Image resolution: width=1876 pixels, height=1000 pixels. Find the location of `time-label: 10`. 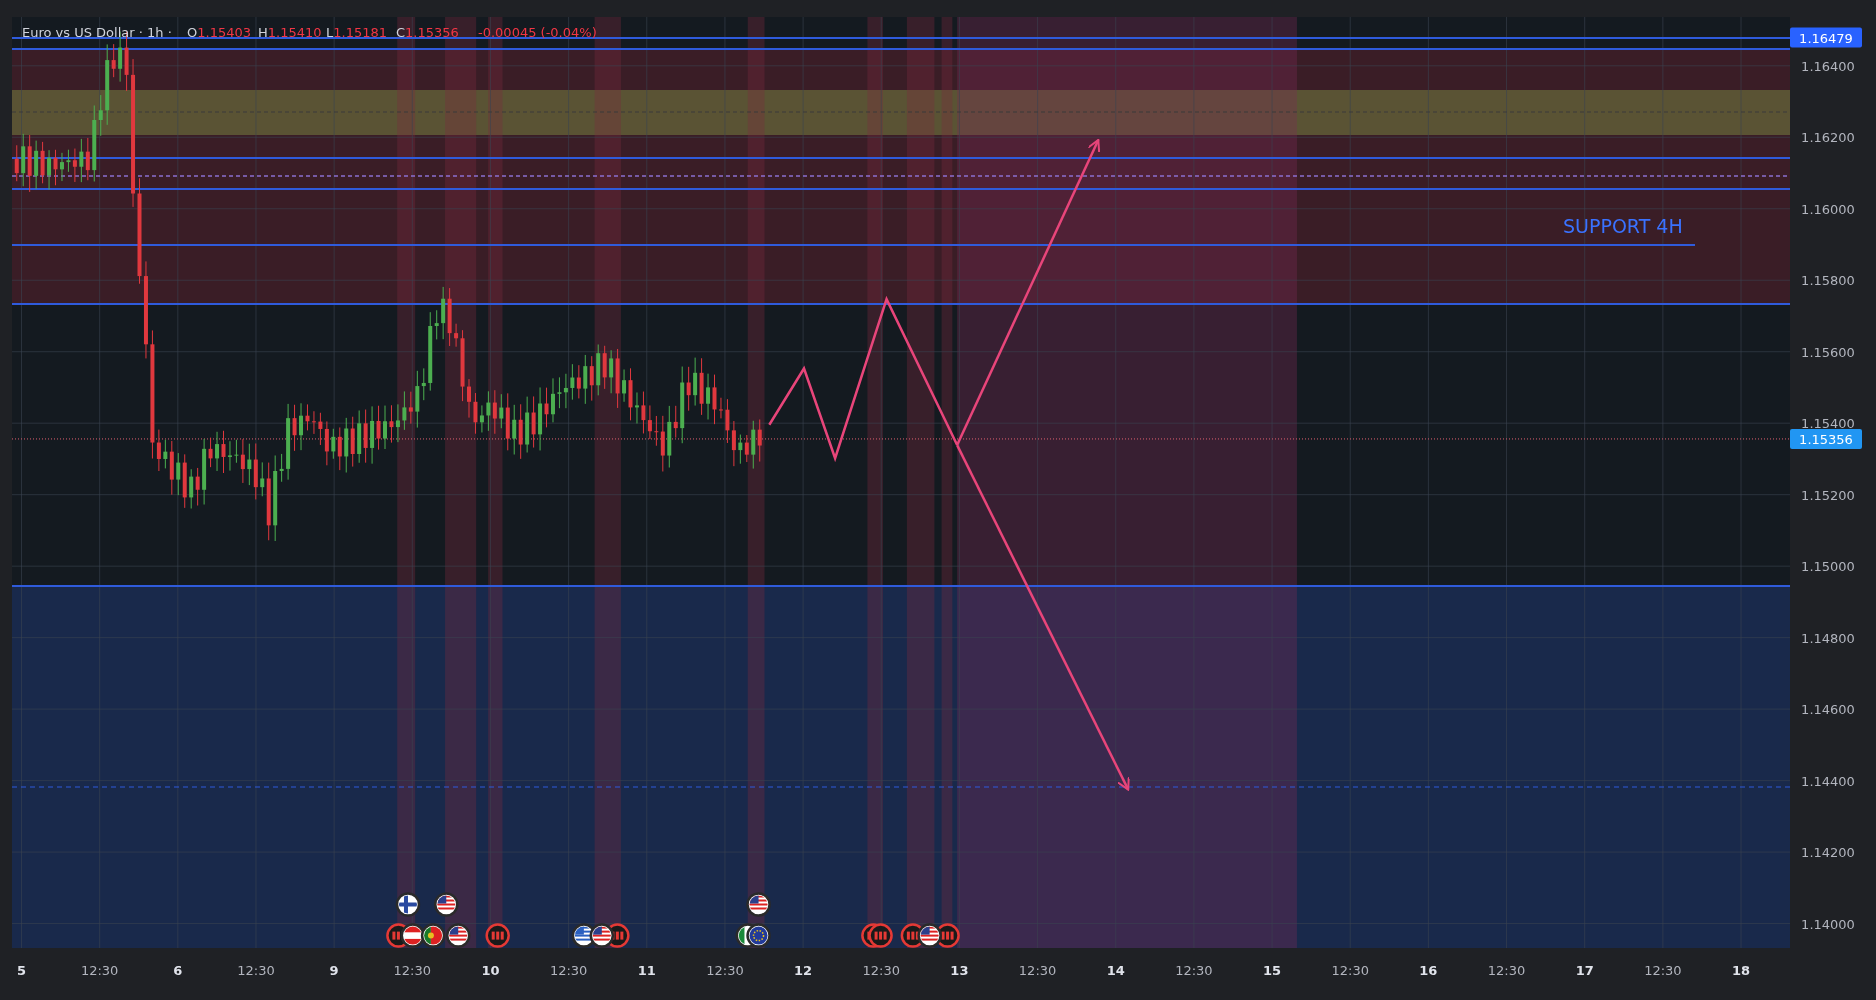

time-label: 10 is located at coordinates (490, 970).